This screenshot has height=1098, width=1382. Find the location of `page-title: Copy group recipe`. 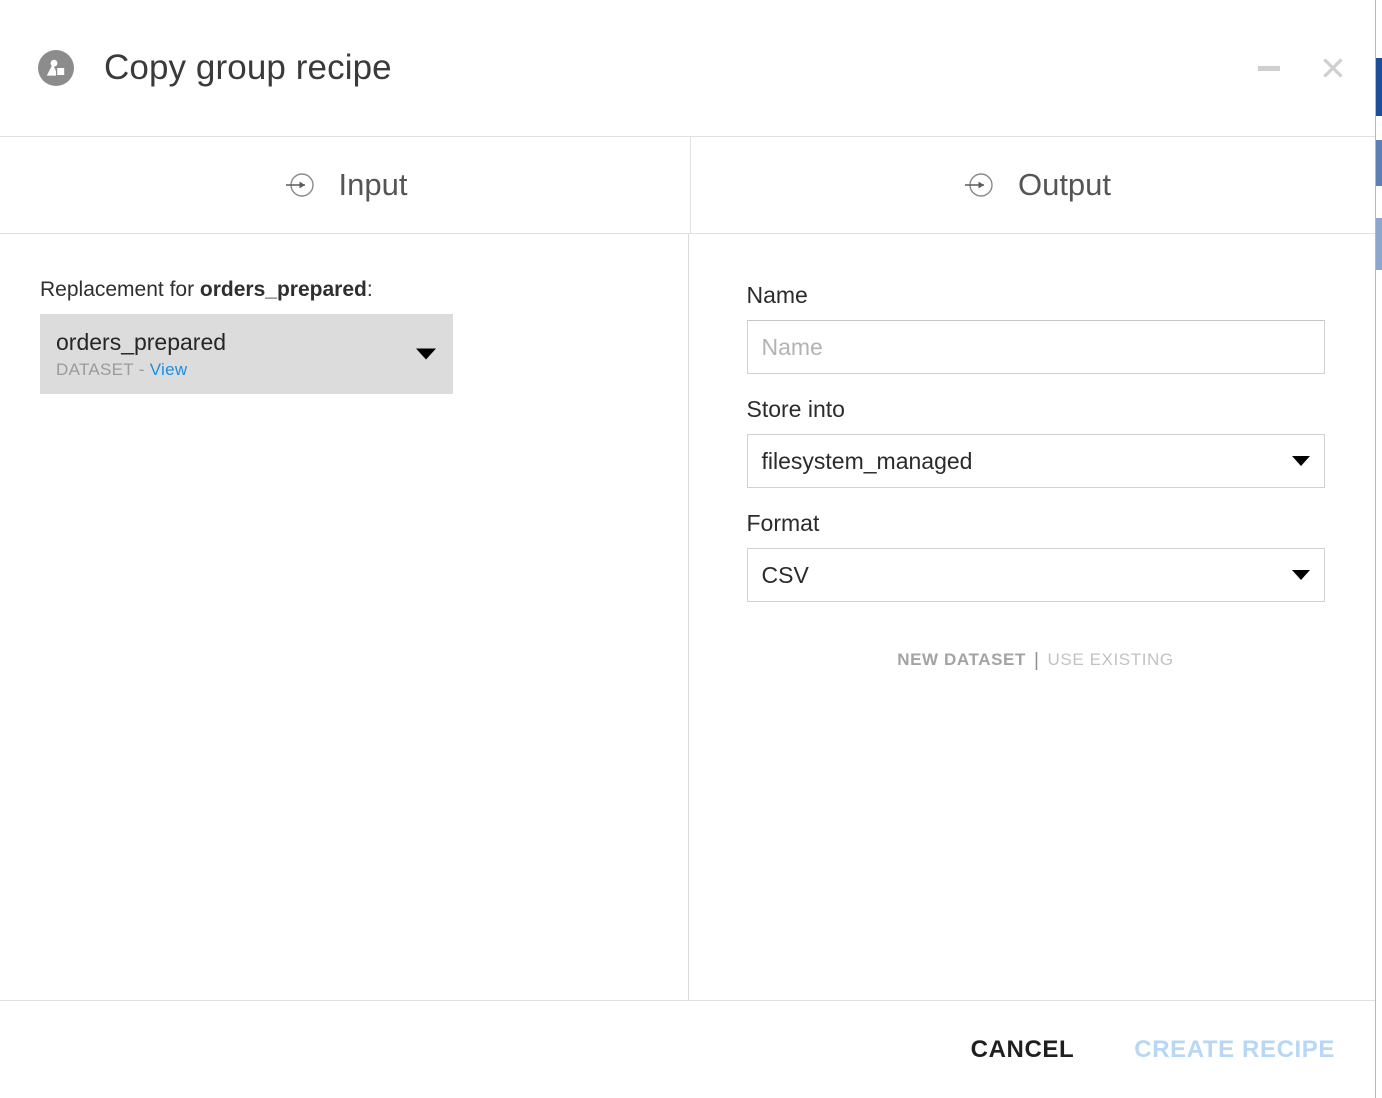

page-title: Copy group recipe is located at coordinates (248, 67).